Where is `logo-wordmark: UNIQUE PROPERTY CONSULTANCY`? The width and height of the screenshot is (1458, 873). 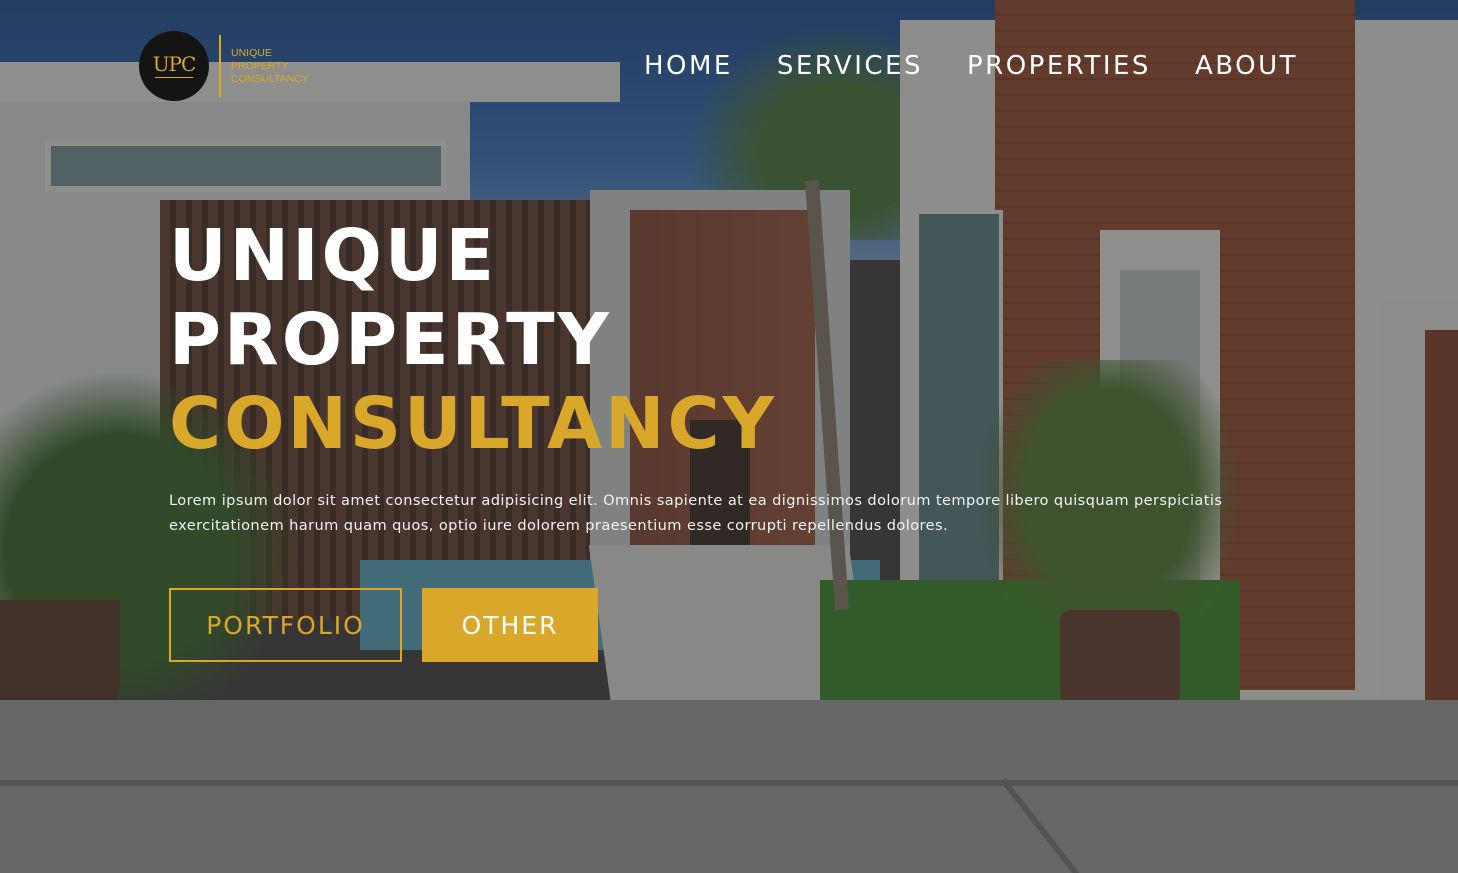
logo-wordmark: UNIQUE PROPERTY CONSULTANCY is located at coordinates (270, 66).